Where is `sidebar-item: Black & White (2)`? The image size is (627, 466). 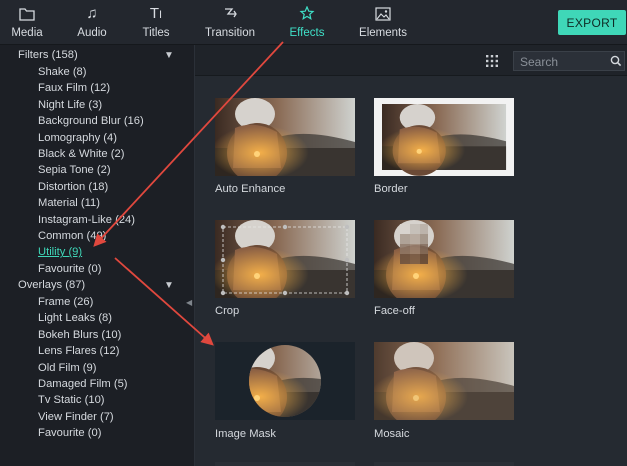
sidebar-item: Black & White (2) is located at coordinates (81, 154).